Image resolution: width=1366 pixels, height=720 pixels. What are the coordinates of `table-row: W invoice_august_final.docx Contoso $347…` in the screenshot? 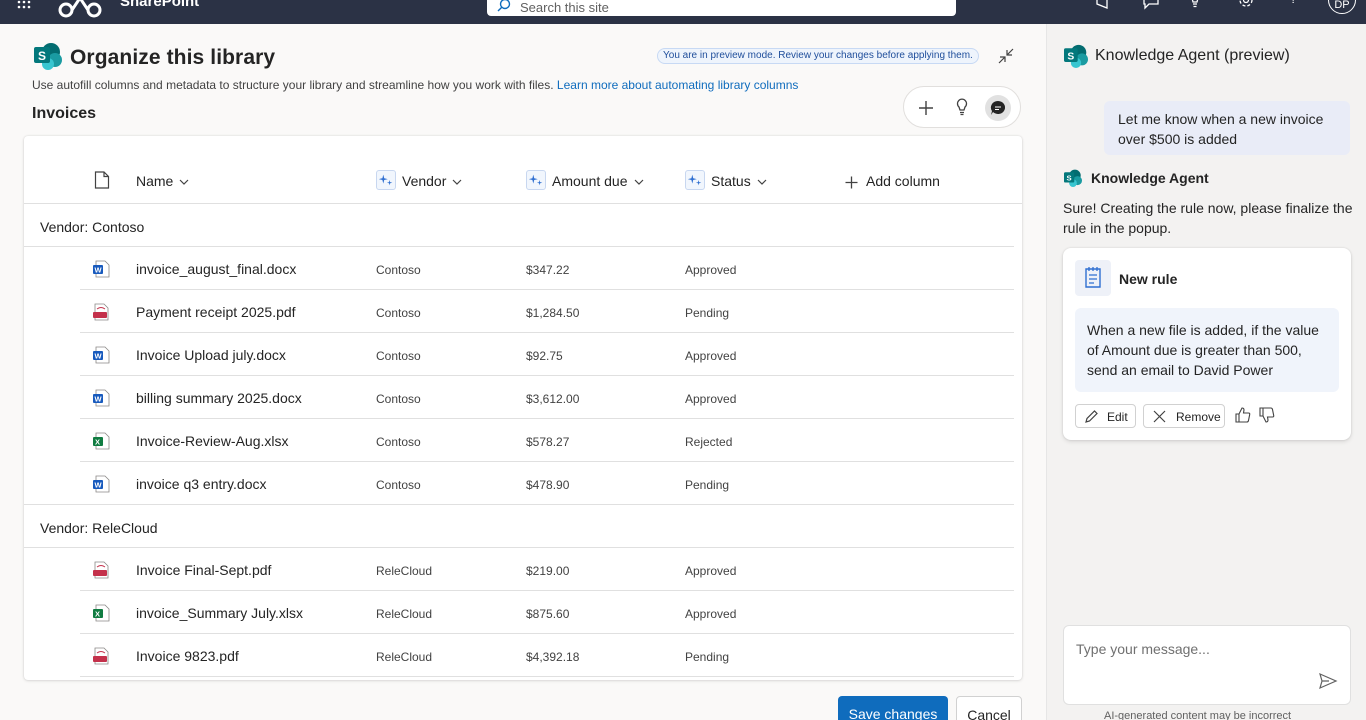 It's located at (547, 268).